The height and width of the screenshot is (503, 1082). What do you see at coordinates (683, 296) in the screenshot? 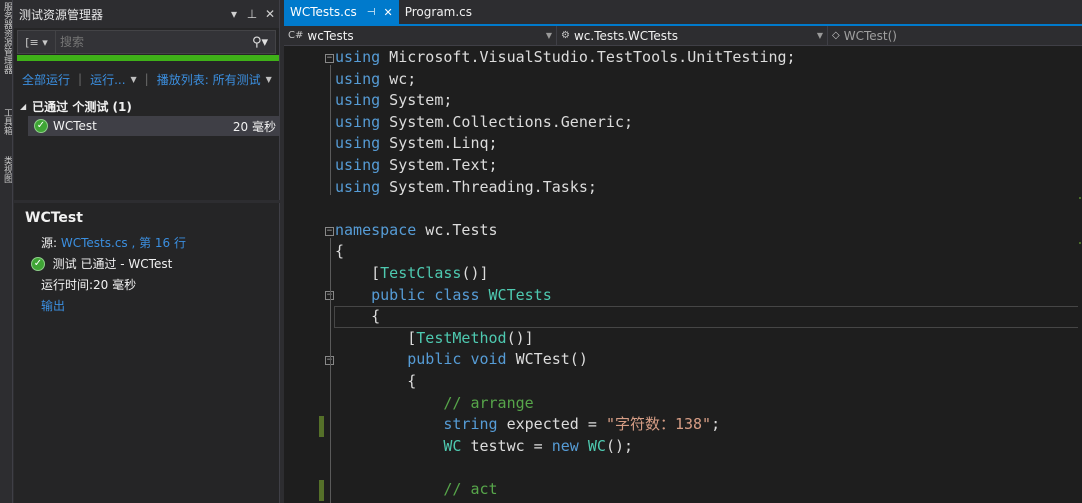
I see `code-line: public class WCTests` at bounding box center [683, 296].